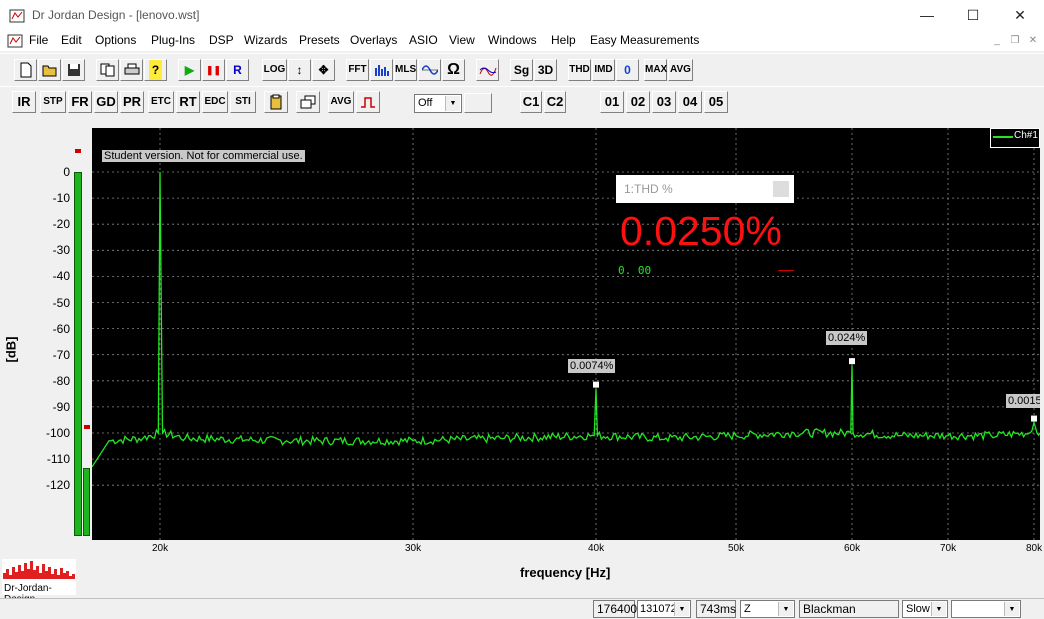 The image size is (1044, 619). I want to click on menu-wizards: Wizards, so click(265, 40).